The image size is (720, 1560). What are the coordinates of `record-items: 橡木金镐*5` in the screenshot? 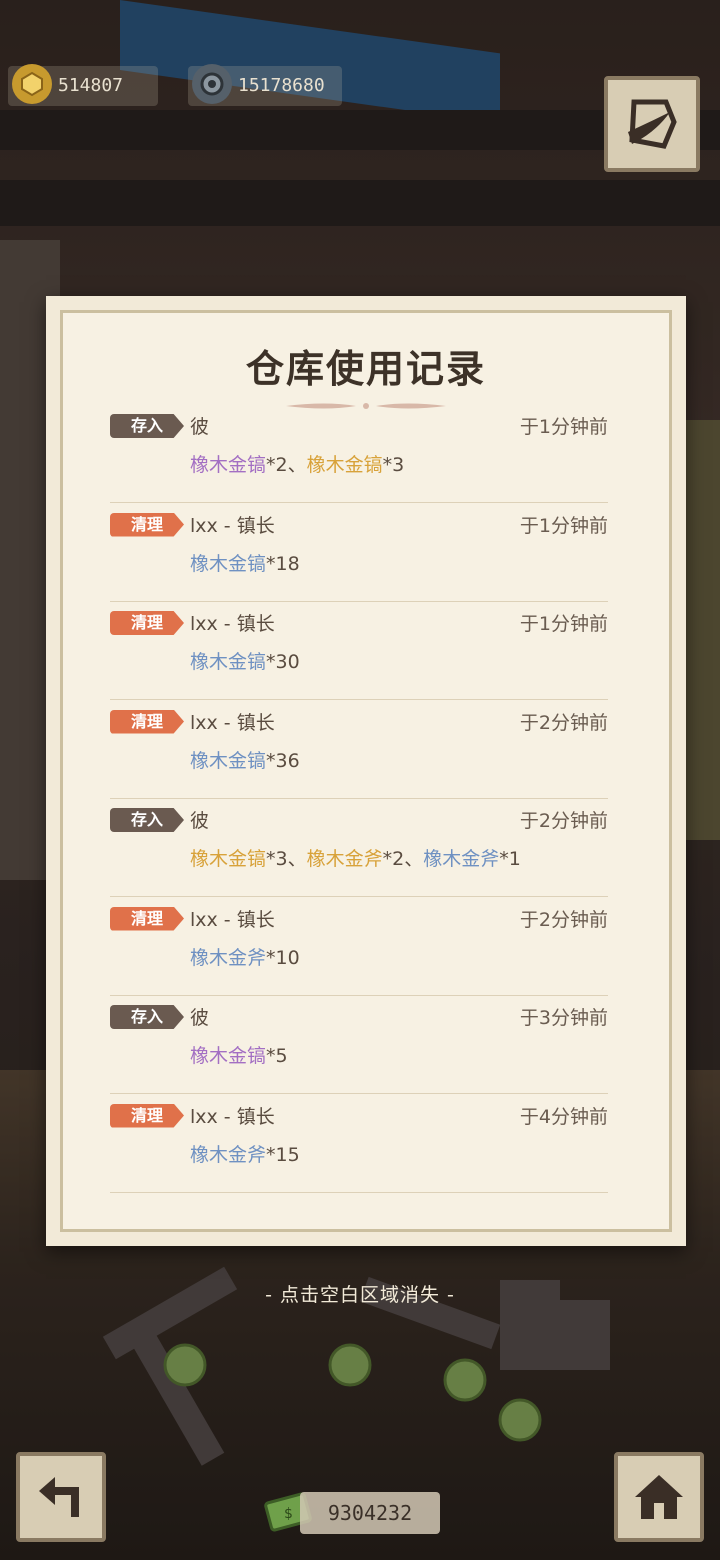 It's located at (239, 1054).